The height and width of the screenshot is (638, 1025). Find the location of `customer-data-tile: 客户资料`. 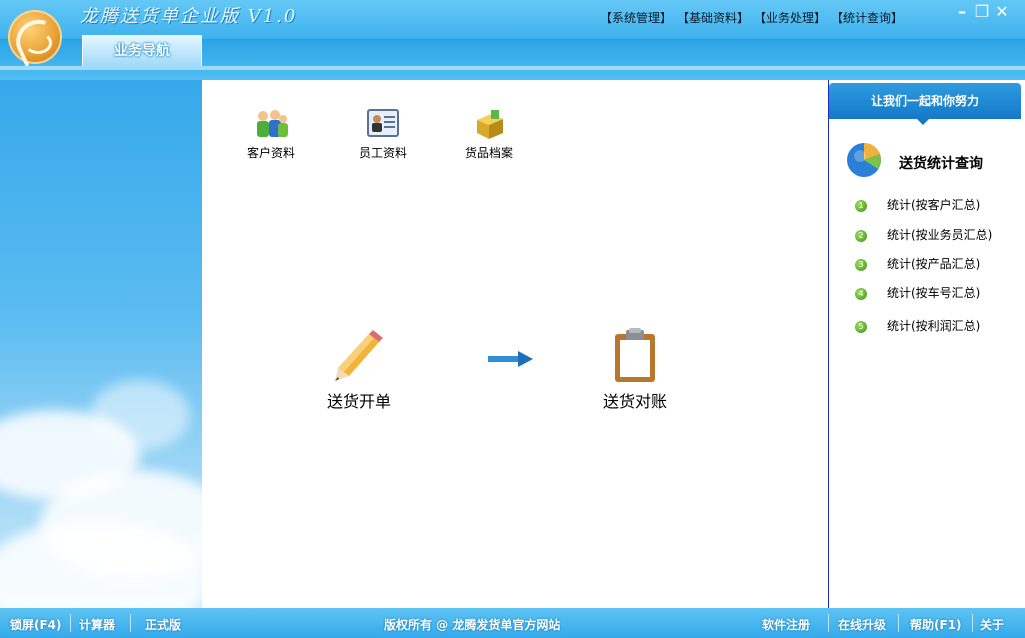

customer-data-tile: 客户资料 is located at coordinates (271, 134).